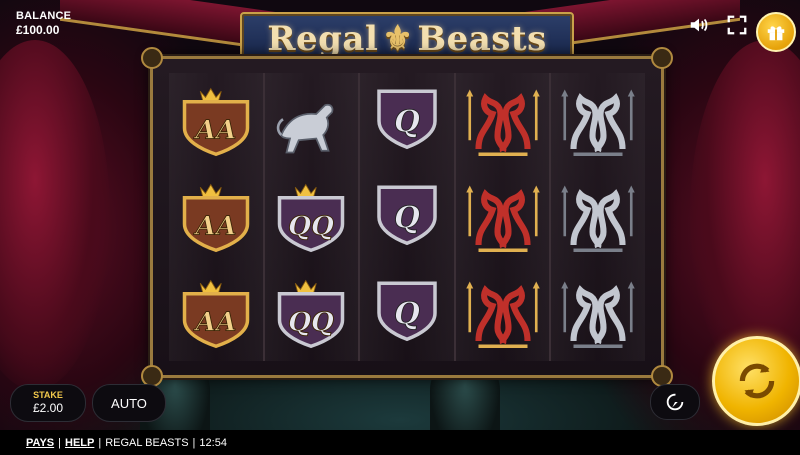 The image size is (800, 455). I want to click on balance-display: BALANCE £100.00, so click(43, 23).